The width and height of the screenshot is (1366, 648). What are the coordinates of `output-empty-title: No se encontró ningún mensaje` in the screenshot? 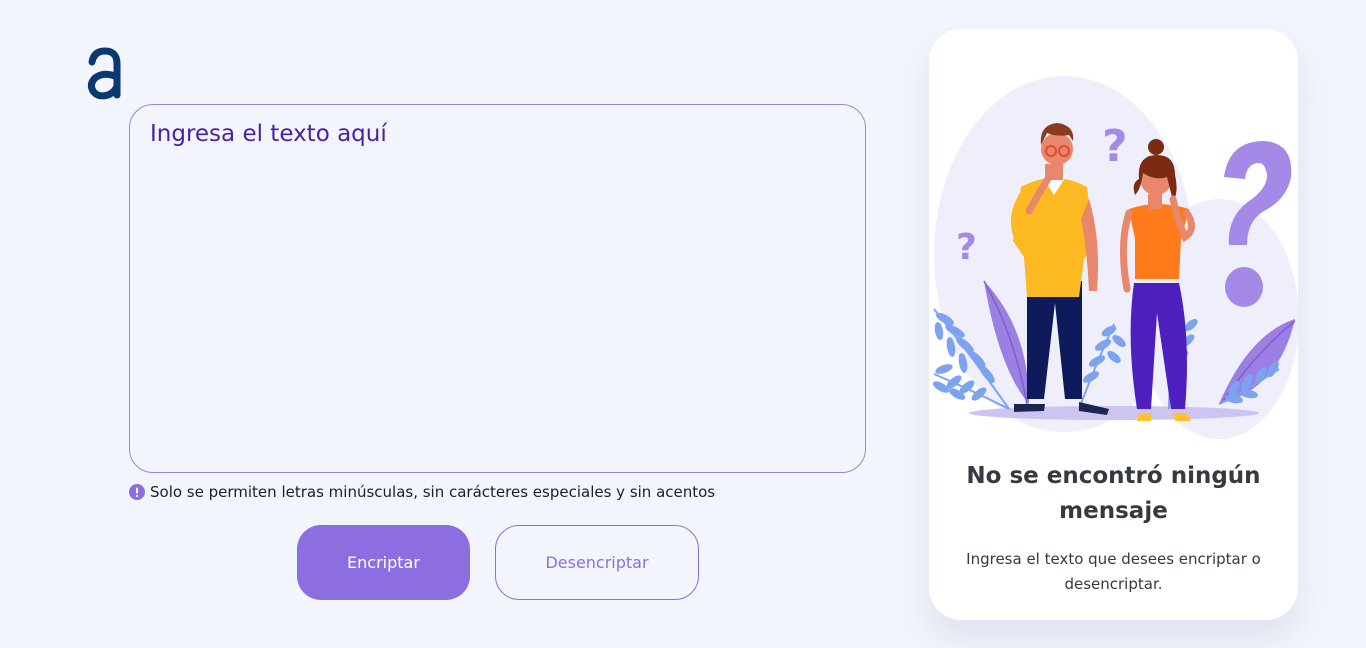 It's located at (1113, 493).